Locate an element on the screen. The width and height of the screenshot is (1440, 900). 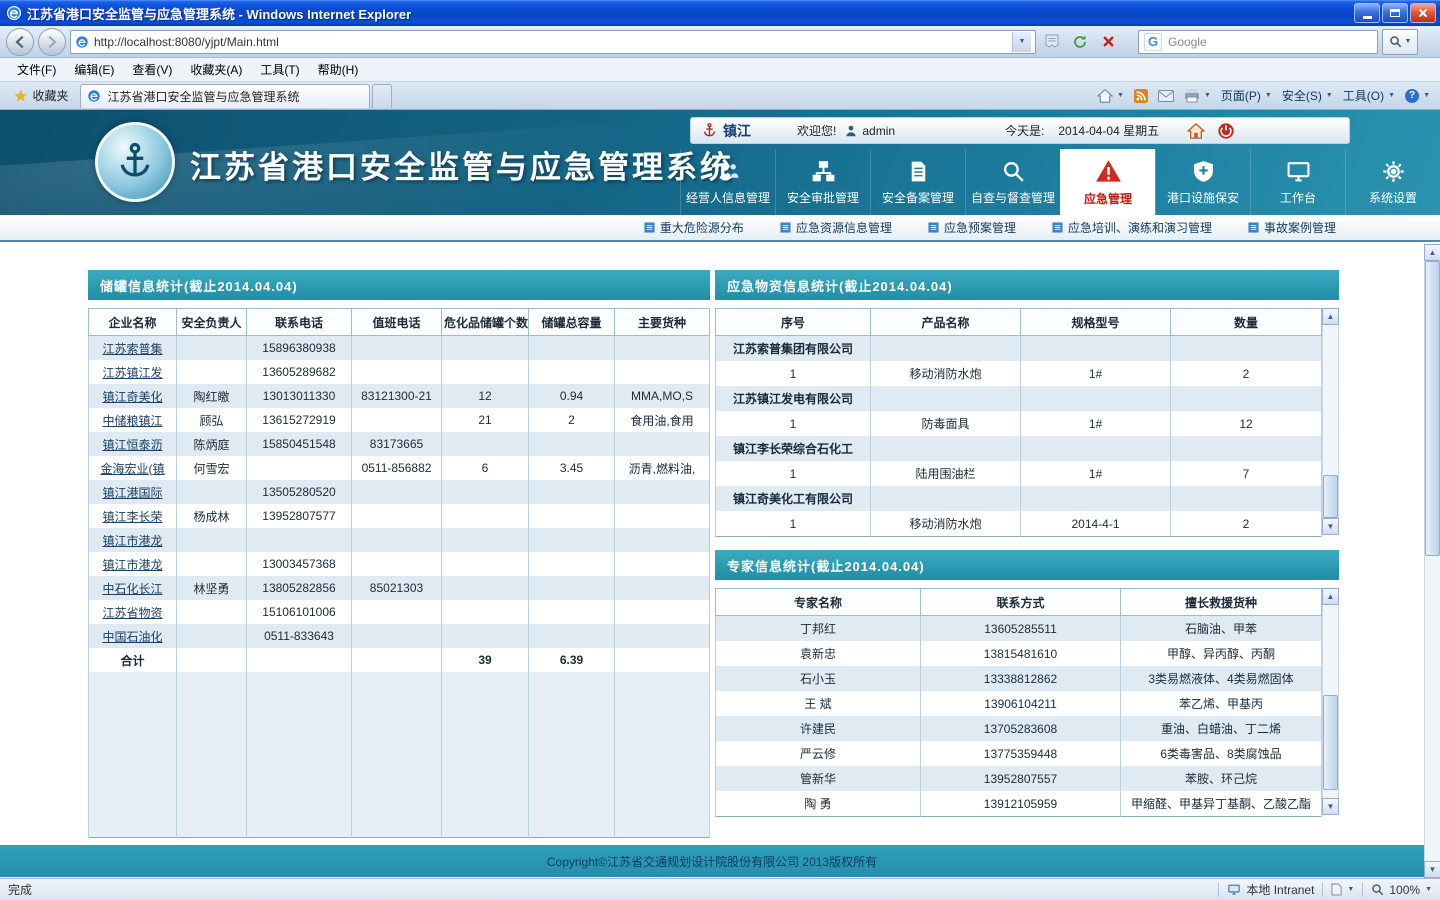
shield-icon is located at coordinates (1203, 171).